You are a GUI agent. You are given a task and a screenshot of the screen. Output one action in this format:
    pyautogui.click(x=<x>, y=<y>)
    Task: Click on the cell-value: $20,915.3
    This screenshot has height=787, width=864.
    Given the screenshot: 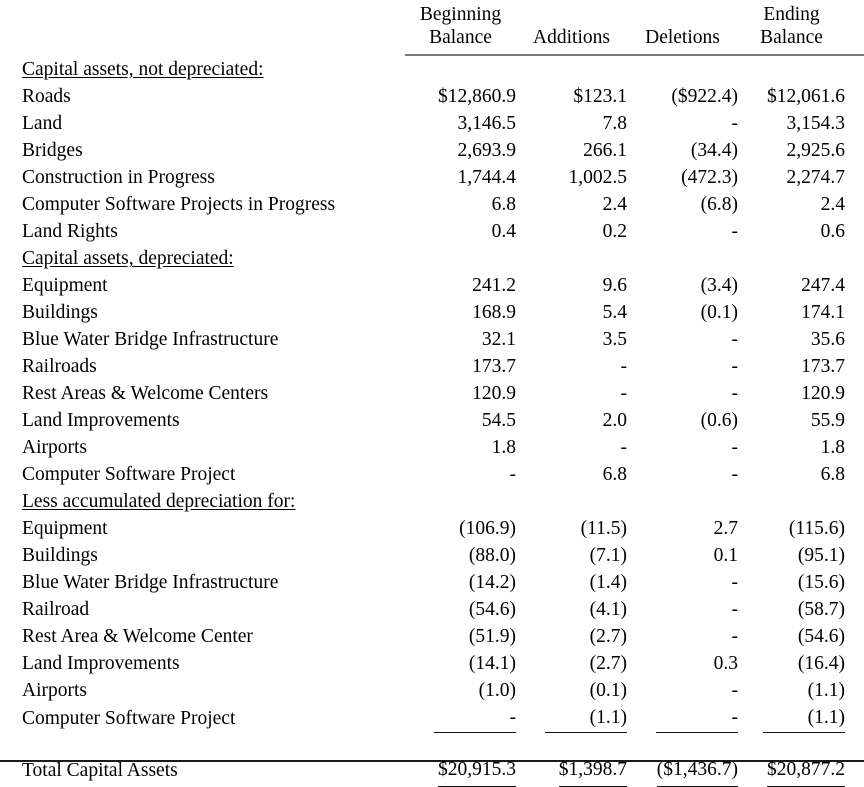 What is the action you would take?
    pyautogui.click(x=460, y=771)
    